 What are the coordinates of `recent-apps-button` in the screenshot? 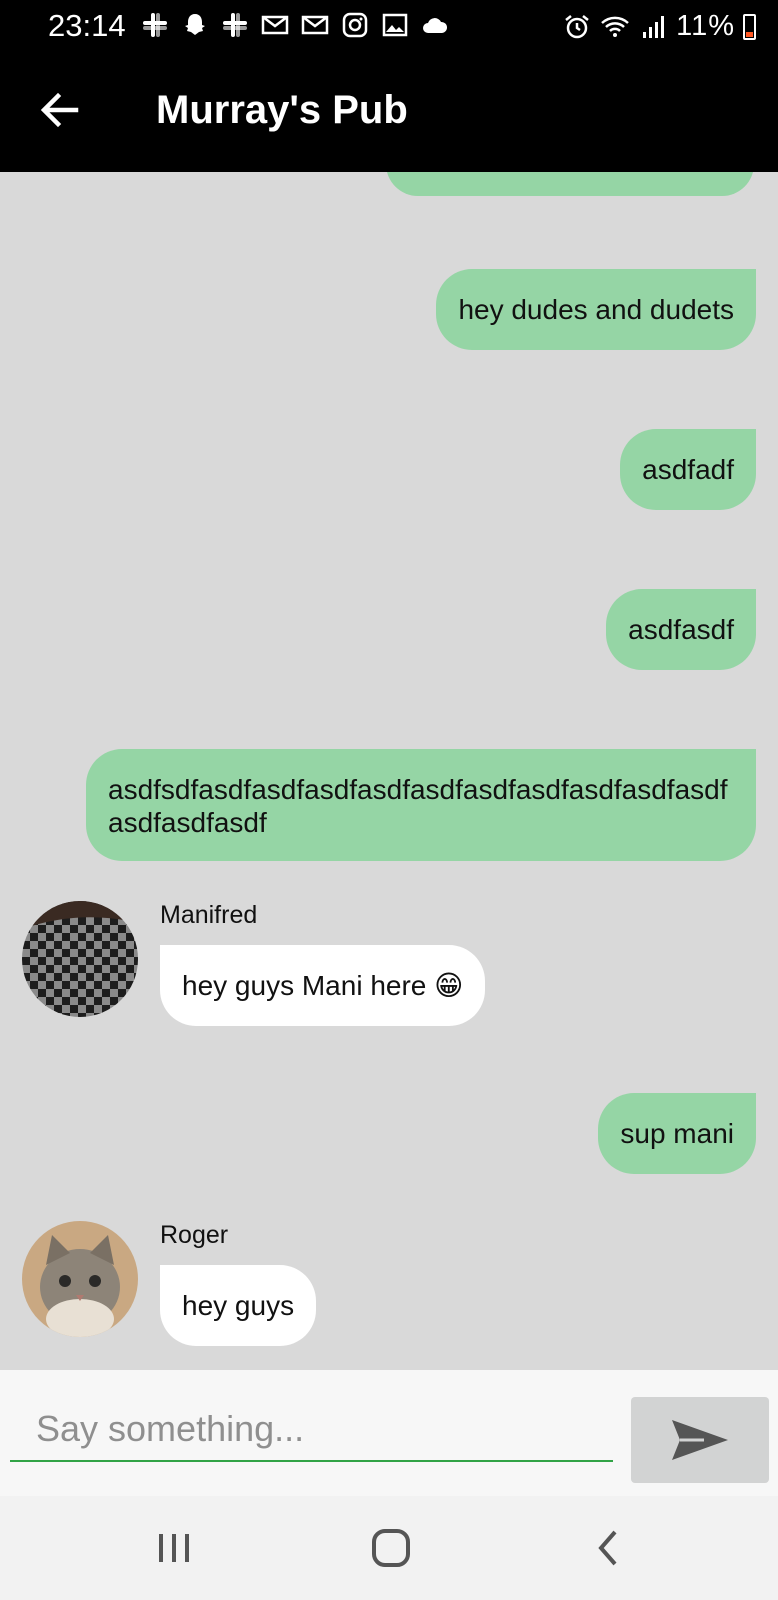 It's located at (174, 1548).